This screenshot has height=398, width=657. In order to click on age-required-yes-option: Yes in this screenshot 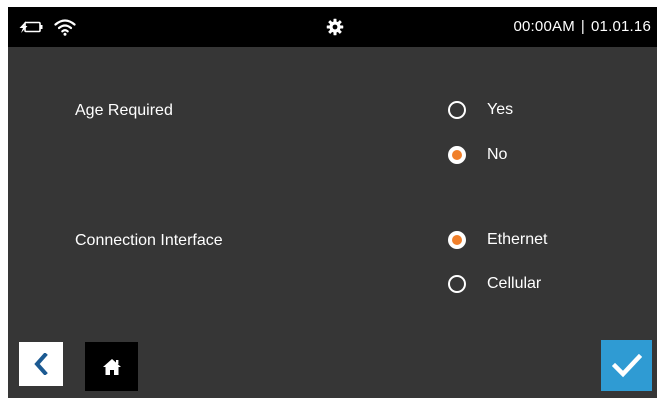, I will do `click(480, 110)`.